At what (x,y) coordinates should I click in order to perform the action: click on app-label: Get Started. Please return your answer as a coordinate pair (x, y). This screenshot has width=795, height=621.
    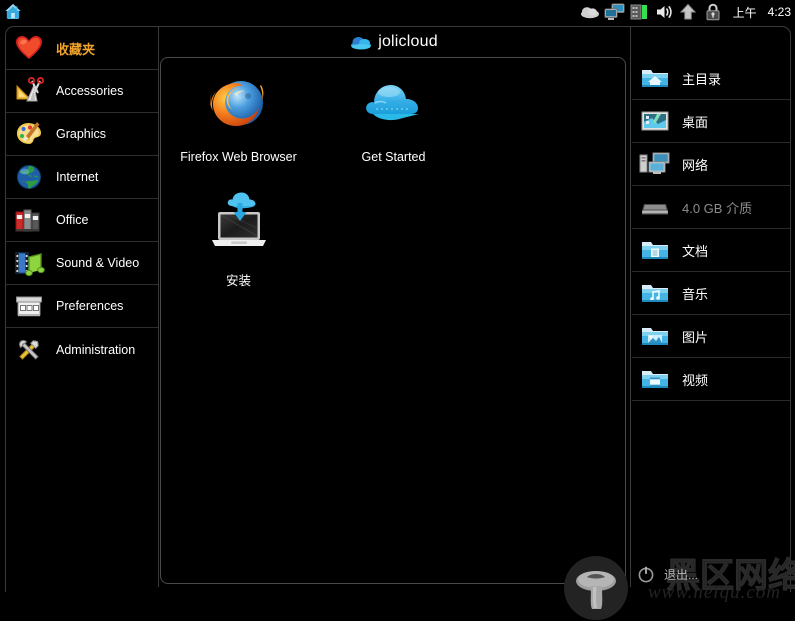
    Looking at the image, I should click on (393, 157).